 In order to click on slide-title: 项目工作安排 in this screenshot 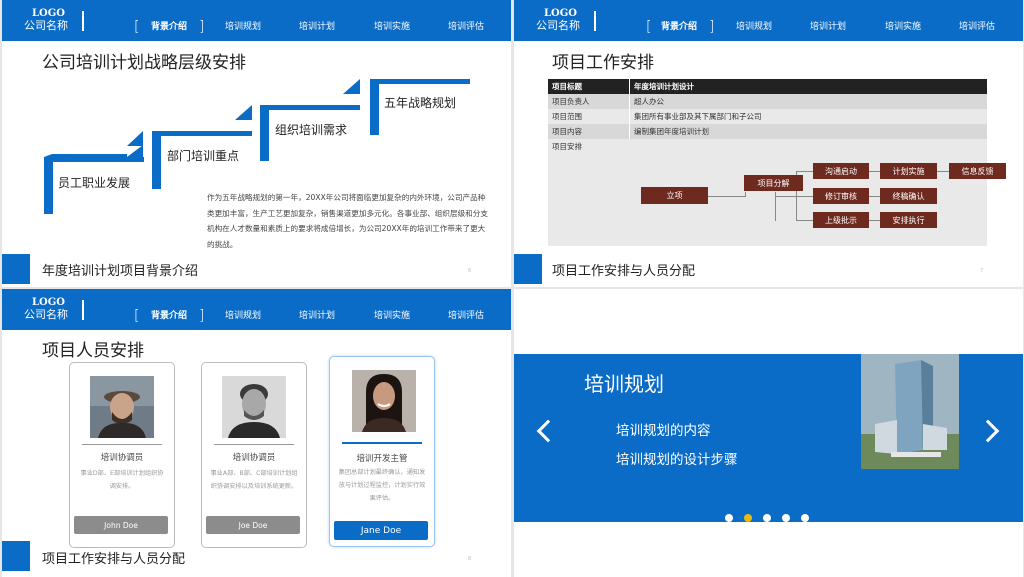, I will do `click(603, 63)`.